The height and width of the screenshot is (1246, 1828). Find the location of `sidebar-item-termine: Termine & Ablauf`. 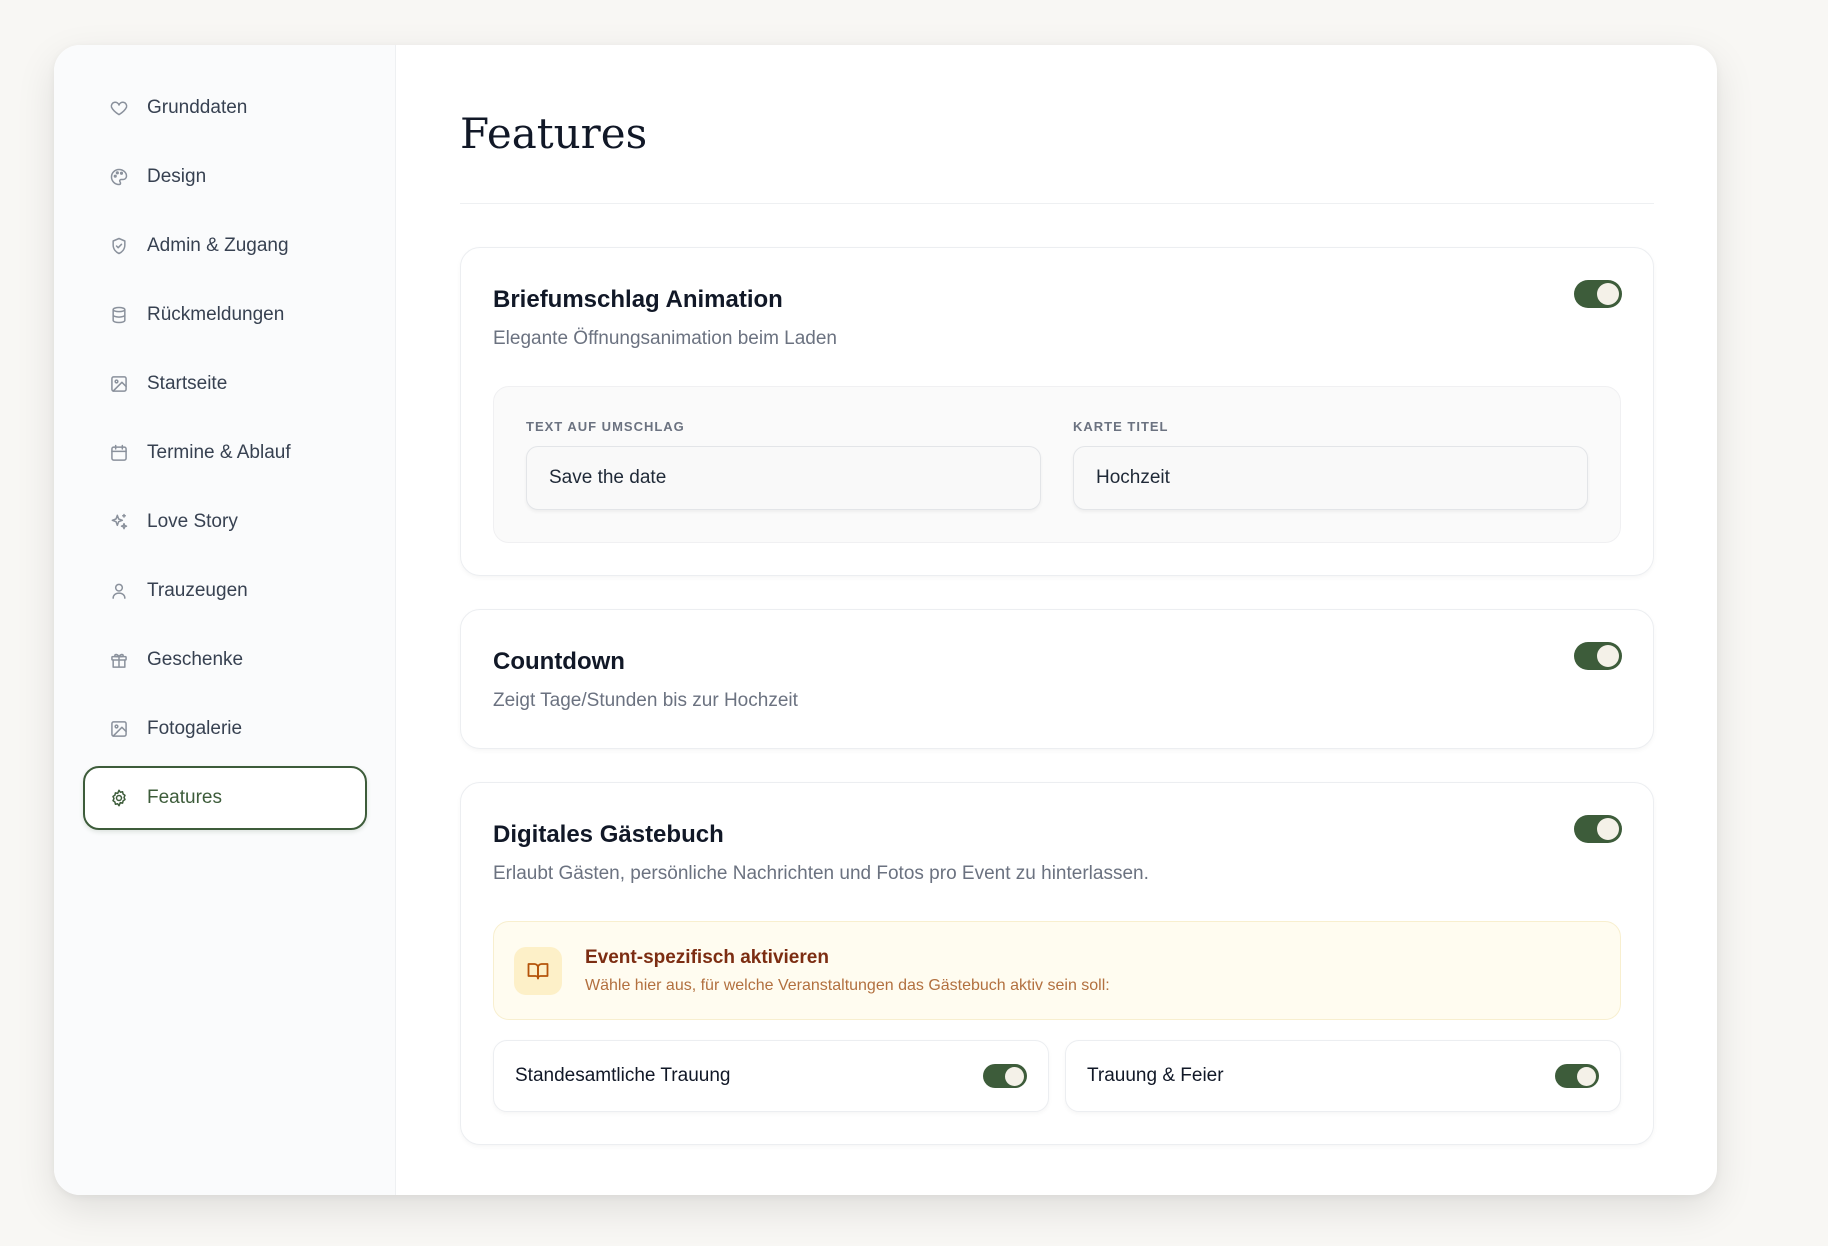

sidebar-item-termine: Termine & Ablauf is located at coordinates (225, 453).